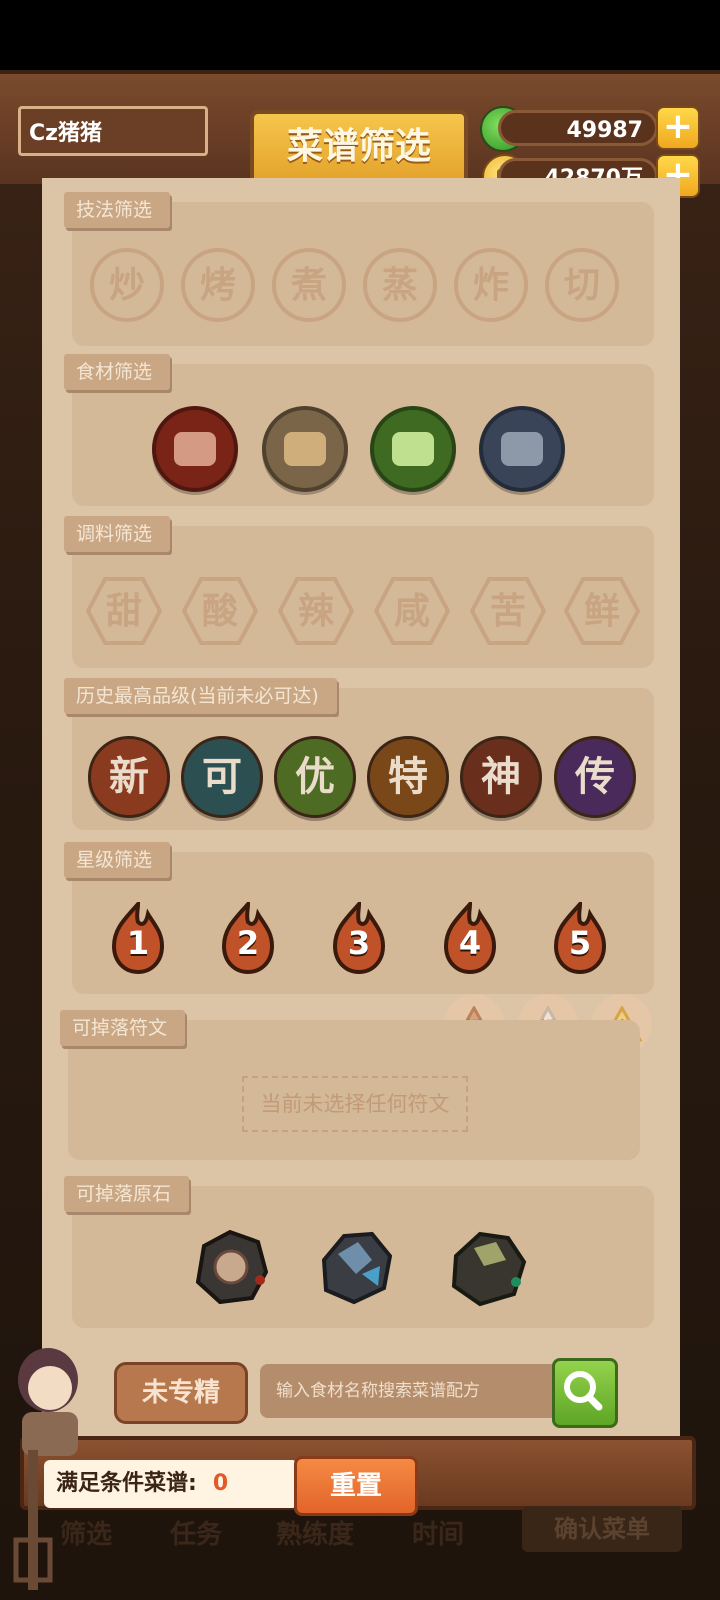 This screenshot has height=1600, width=720. Describe the element at coordinates (595, 777) in the screenshot. I see `grade-legendary: 传` at that location.